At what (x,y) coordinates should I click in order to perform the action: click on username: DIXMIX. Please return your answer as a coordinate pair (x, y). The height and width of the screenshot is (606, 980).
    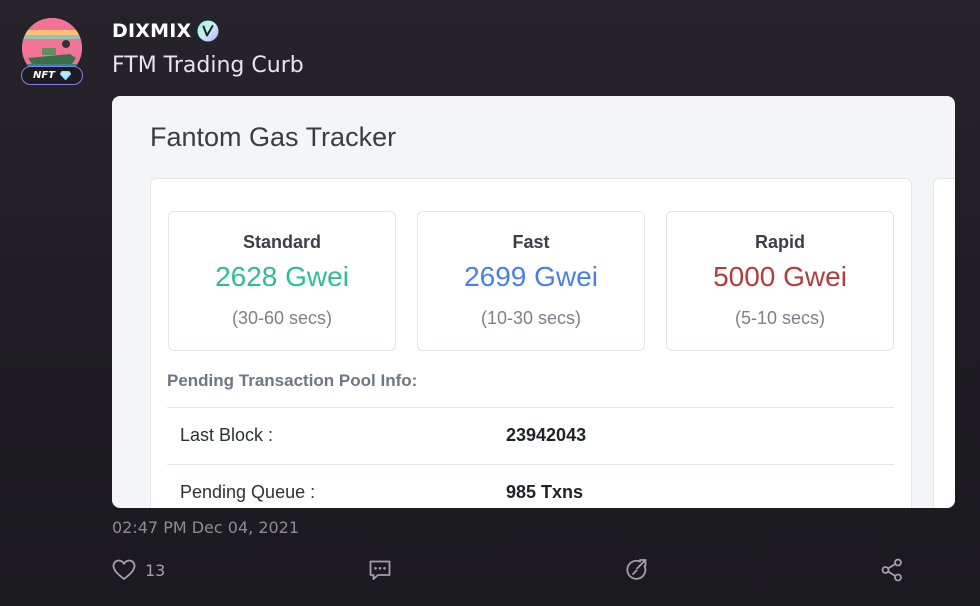
    Looking at the image, I should click on (151, 31).